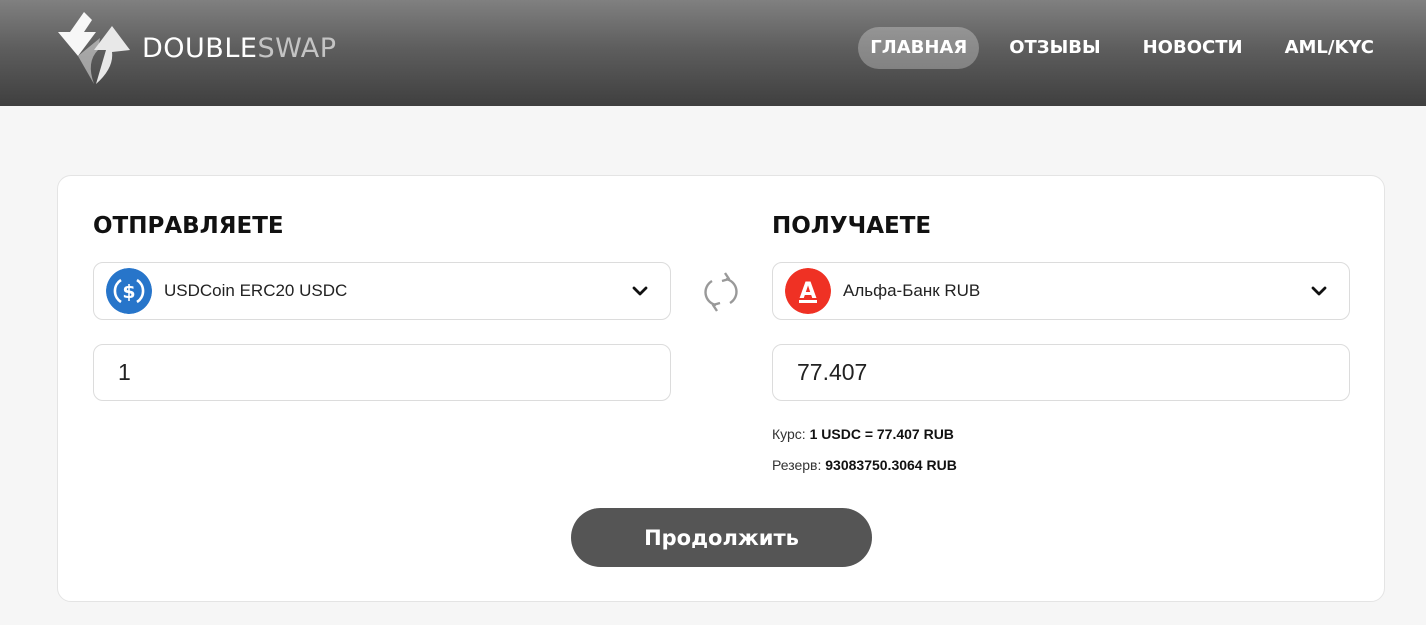 The width and height of the screenshot is (1426, 625). Describe the element at coordinates (1061, 372) in the screenshot. I see `receive-amount-input` at that location.